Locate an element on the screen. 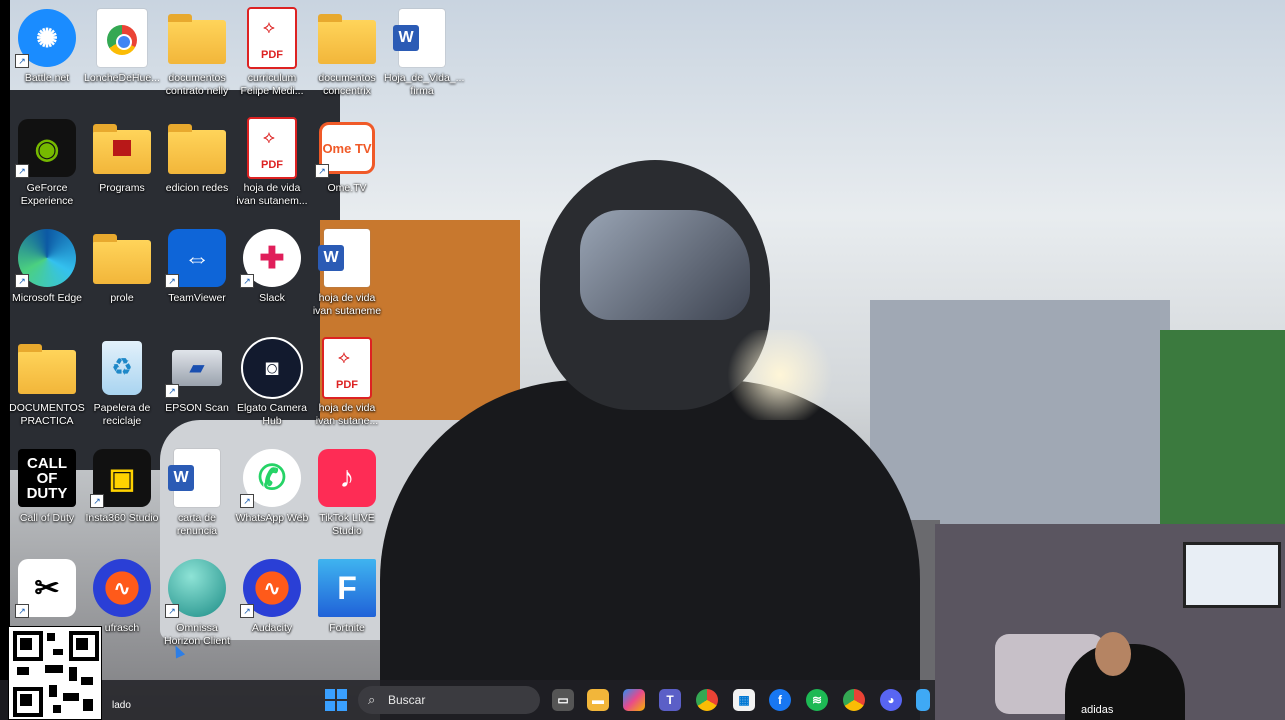 Image resolution: width=1285 pixels, height=720 pixels. icon-label: documentos concentrix is located at coordinates (347, 84).